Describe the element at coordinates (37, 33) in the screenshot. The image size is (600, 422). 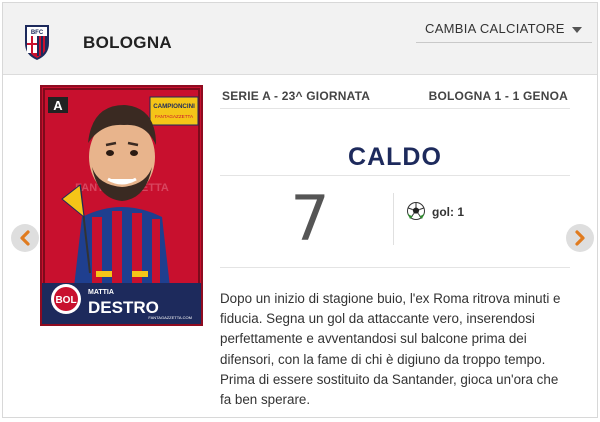
I see `svg-text: BFC` at that location.